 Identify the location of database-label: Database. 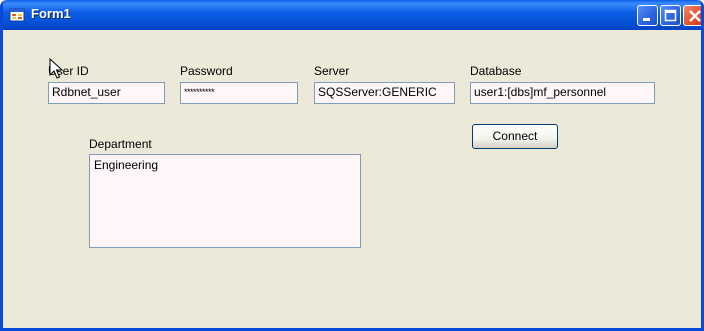
(496, 71).